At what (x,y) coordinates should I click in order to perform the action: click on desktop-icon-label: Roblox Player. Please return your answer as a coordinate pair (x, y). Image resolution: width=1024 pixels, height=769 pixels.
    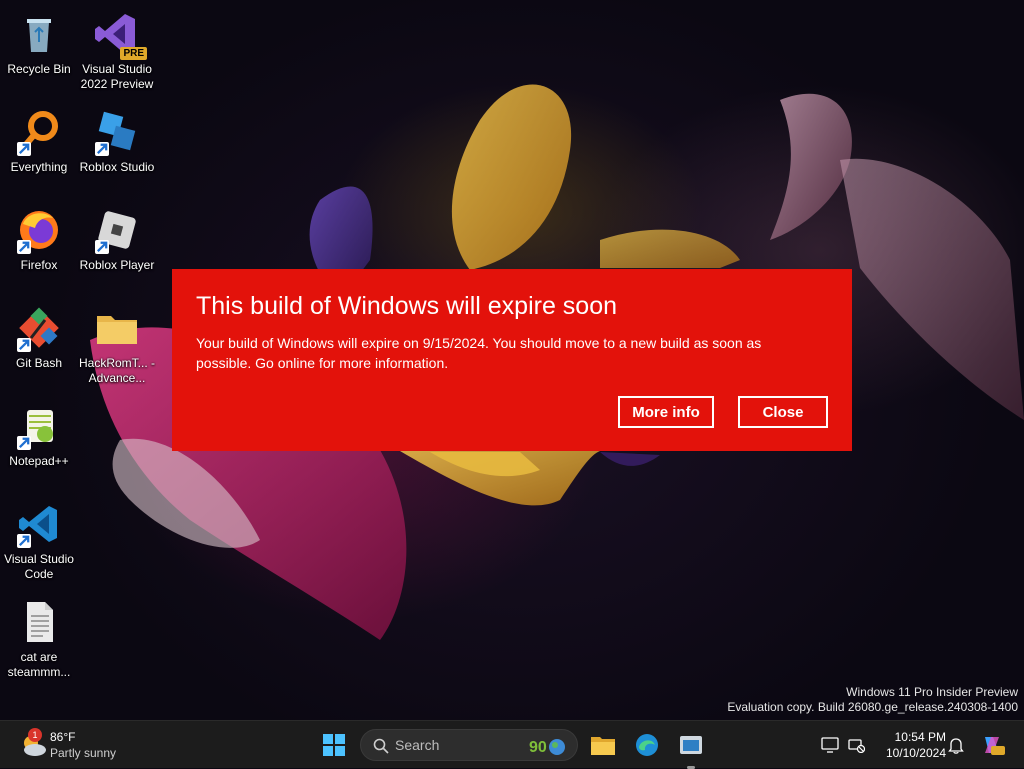
    Looking at the image, I should click on (117, 265).